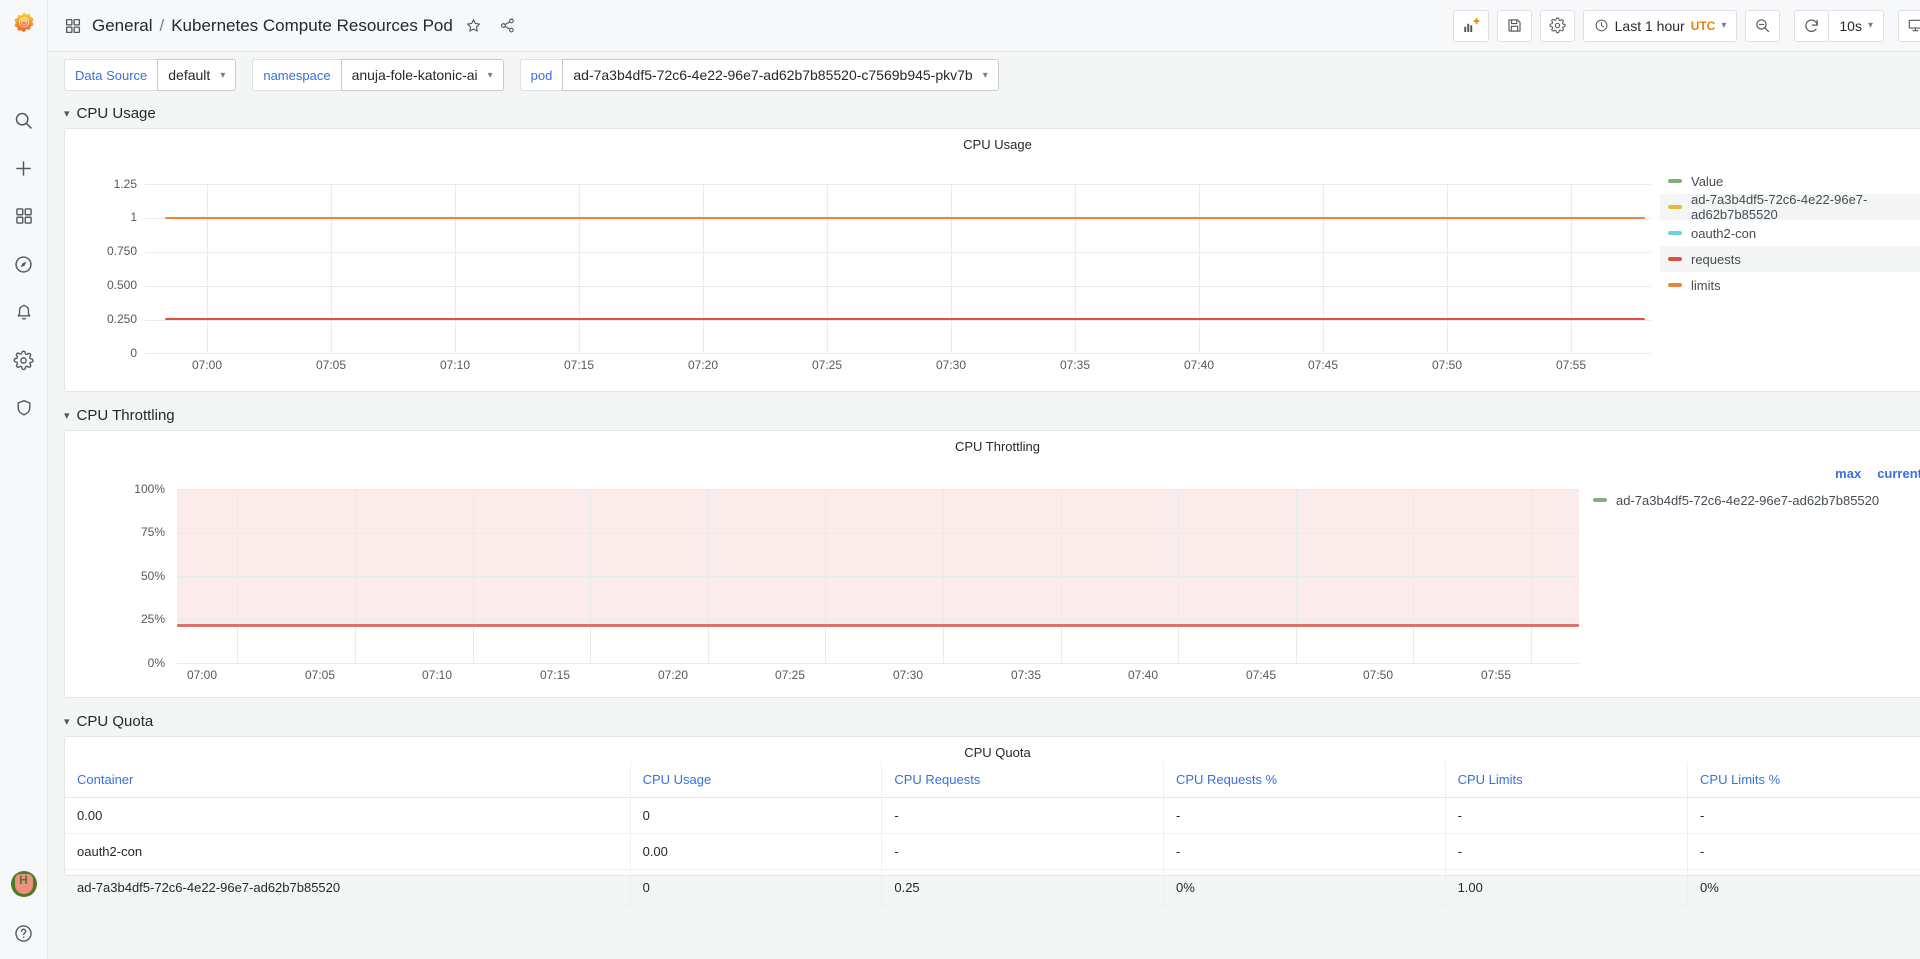  What do you see at coordinates (1703, 25) in the screenshot?
I see `time-range-timezone: UTC` at bounding box center [1703, 25].